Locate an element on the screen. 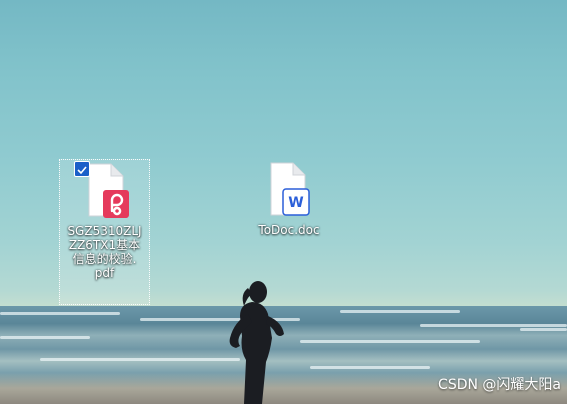 This screenshot has width=567, height=404. selection-checkbox-icon is located at coordinates (82, 169).